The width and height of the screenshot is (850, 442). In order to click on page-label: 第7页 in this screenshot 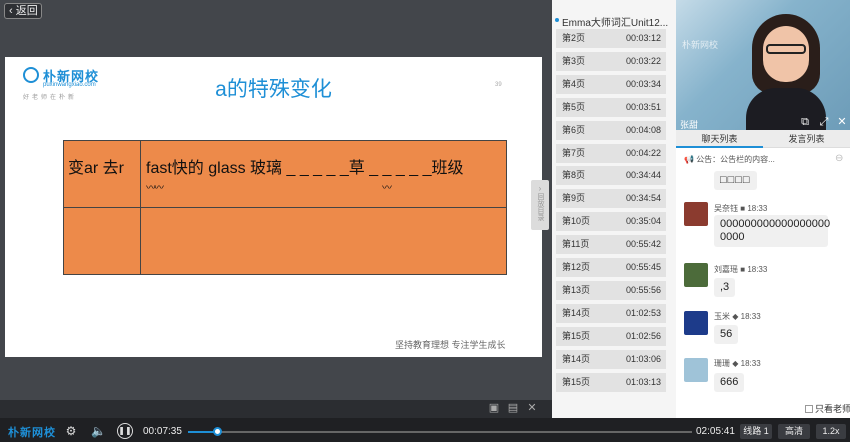, I will do `click(574, 152)`.